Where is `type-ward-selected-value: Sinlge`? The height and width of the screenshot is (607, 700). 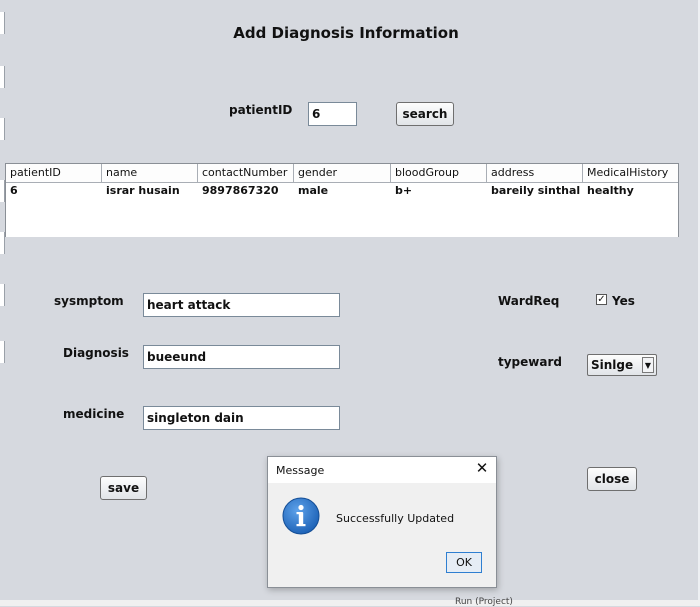
type-ward-selected-value: Sinlge is located at coordinates (612, 365).